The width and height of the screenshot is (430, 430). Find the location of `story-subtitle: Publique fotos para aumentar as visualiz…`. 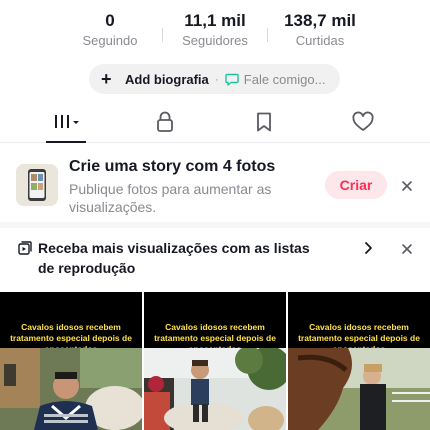

story-subtitle: Publique fotos para aumentar as visualiz… is located at coordinates (170, 198).